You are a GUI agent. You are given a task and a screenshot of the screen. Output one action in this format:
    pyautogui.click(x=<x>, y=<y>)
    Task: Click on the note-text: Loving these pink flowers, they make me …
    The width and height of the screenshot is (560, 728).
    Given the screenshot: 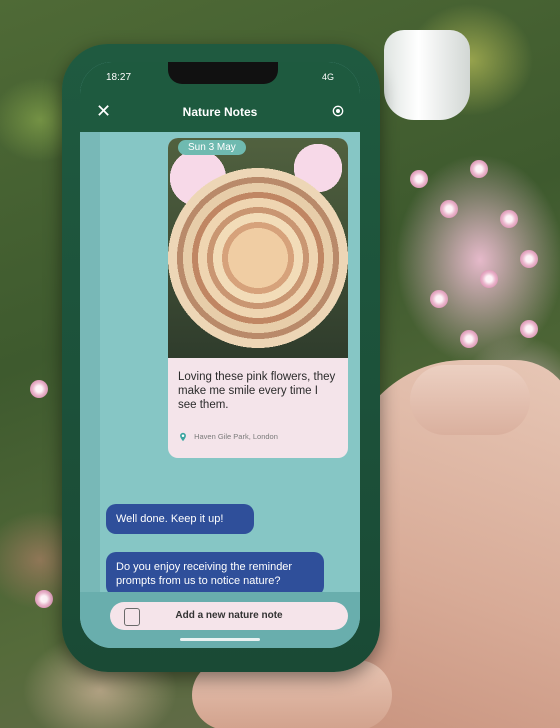 What is the action you would take?
    pyautogui.click(x=257, y=391)
    